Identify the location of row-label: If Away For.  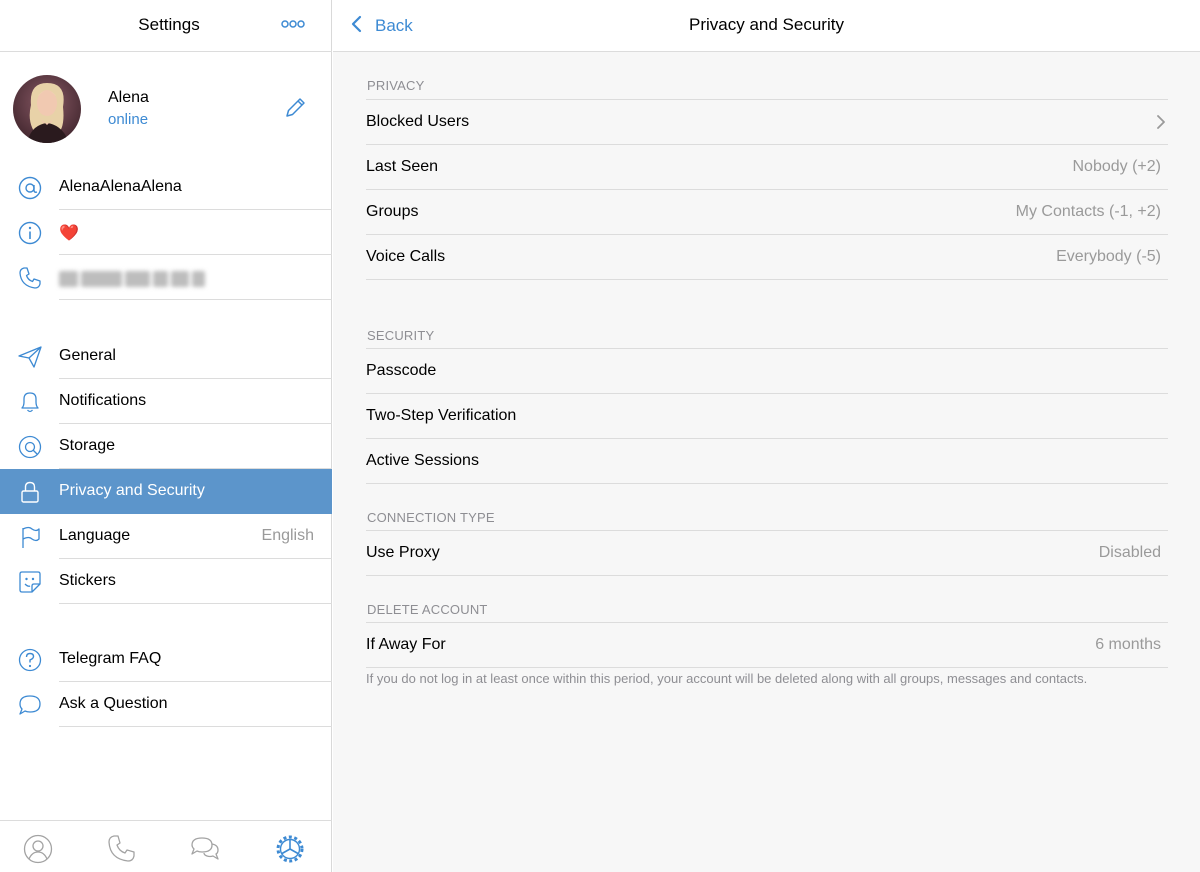
(406, 644).